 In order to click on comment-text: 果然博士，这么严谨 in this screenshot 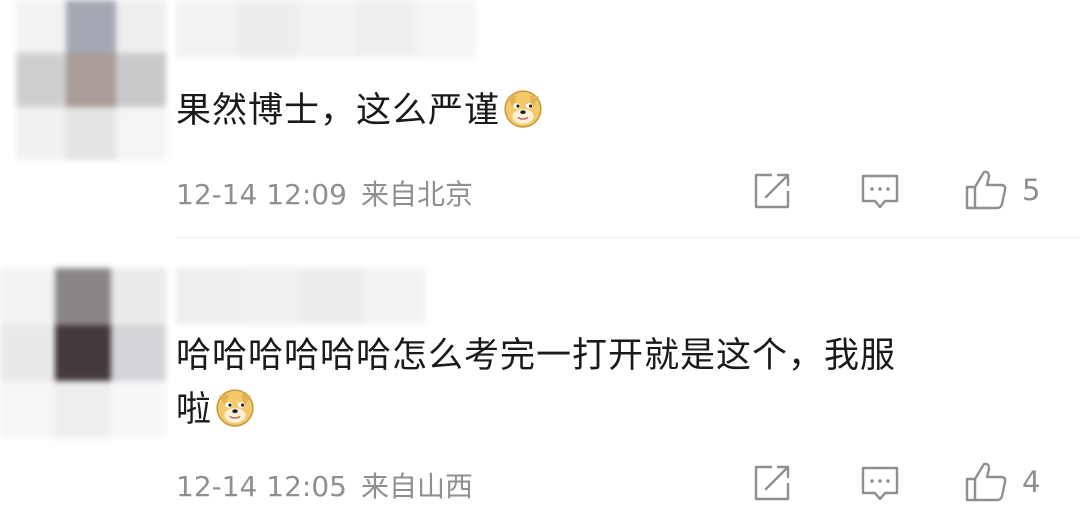, I will do `click(360, 111)`.